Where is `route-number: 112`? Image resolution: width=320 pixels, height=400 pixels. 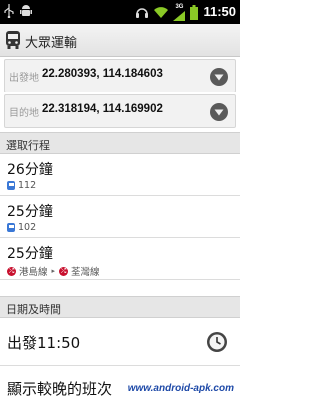 route-number: 112 is located at coordinates (27, 185).